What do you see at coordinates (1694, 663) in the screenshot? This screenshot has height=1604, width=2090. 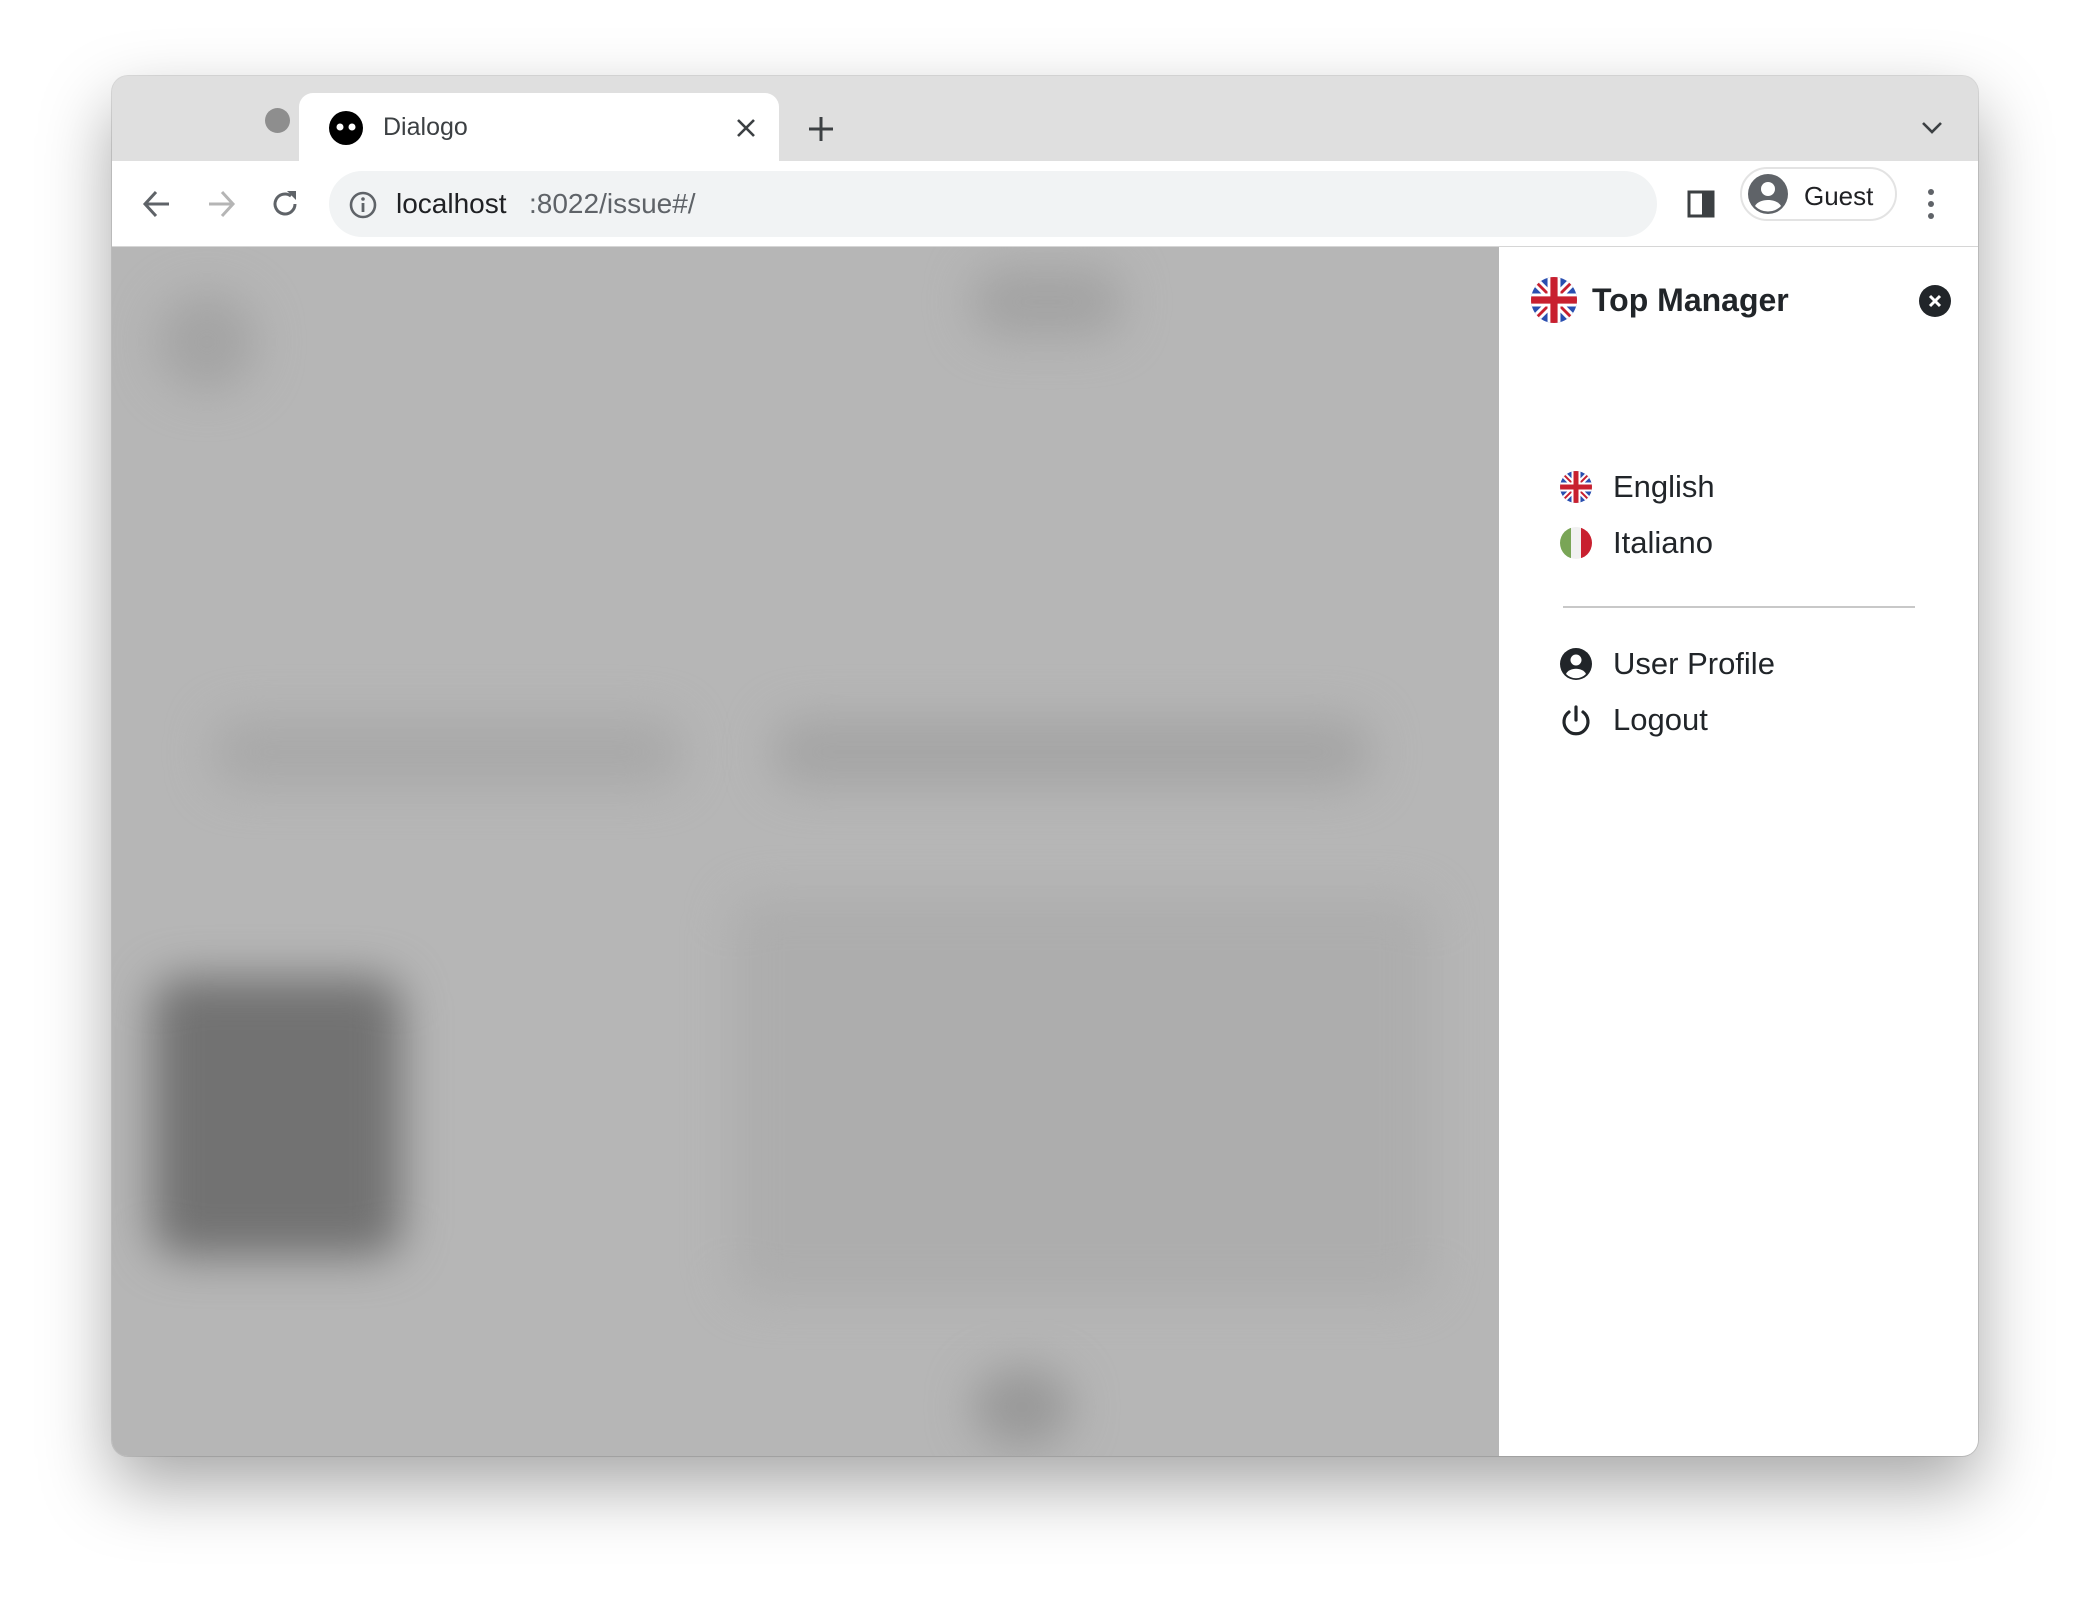 I see `action-label: User Profile` at bounding box center [1694, 663].